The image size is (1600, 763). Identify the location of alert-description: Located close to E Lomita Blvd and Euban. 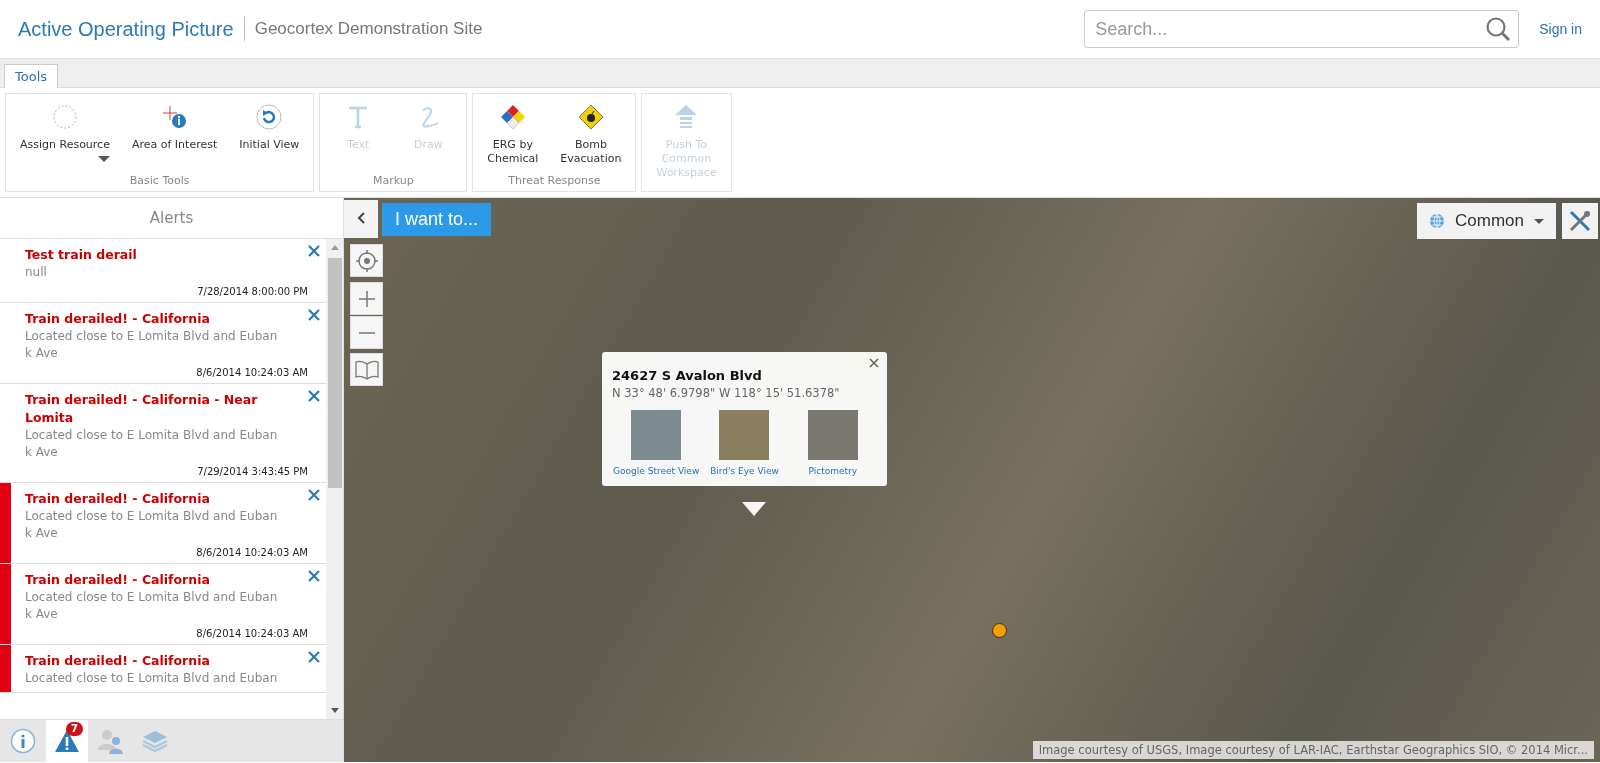
(152, 678).